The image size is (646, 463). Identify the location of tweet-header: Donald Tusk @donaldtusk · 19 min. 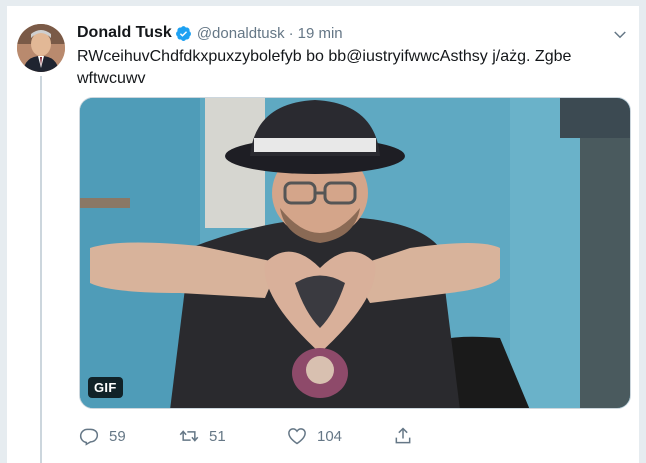
(210, 33).